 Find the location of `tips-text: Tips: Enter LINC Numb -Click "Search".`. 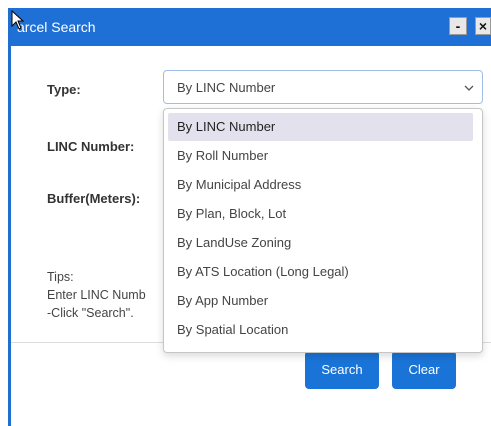

tips-text: Tips: Enter LINC Numb -Click "Search". is located at coordinates (96, 295).